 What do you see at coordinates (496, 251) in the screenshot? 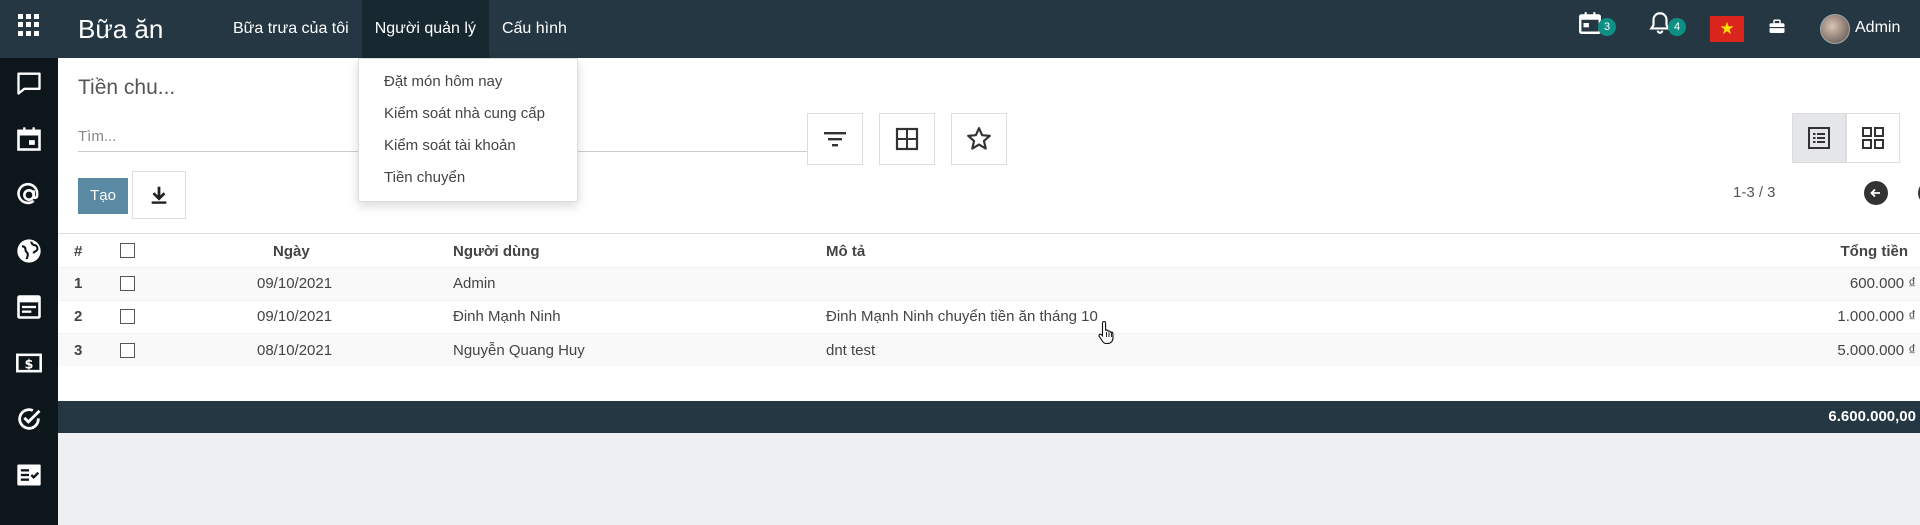
I see `header-user: Người dùng` at bounding box center [496, 251].